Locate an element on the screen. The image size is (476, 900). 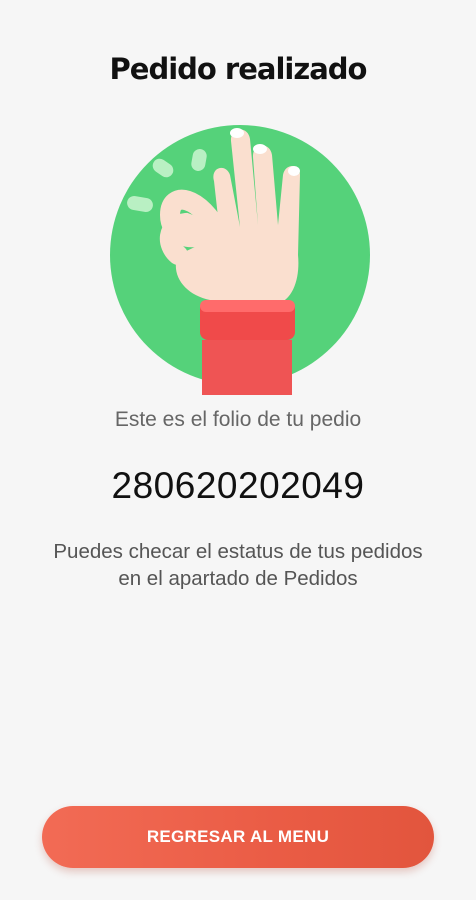
page-title: Pedido realizado is located at coordinates (238, 69).